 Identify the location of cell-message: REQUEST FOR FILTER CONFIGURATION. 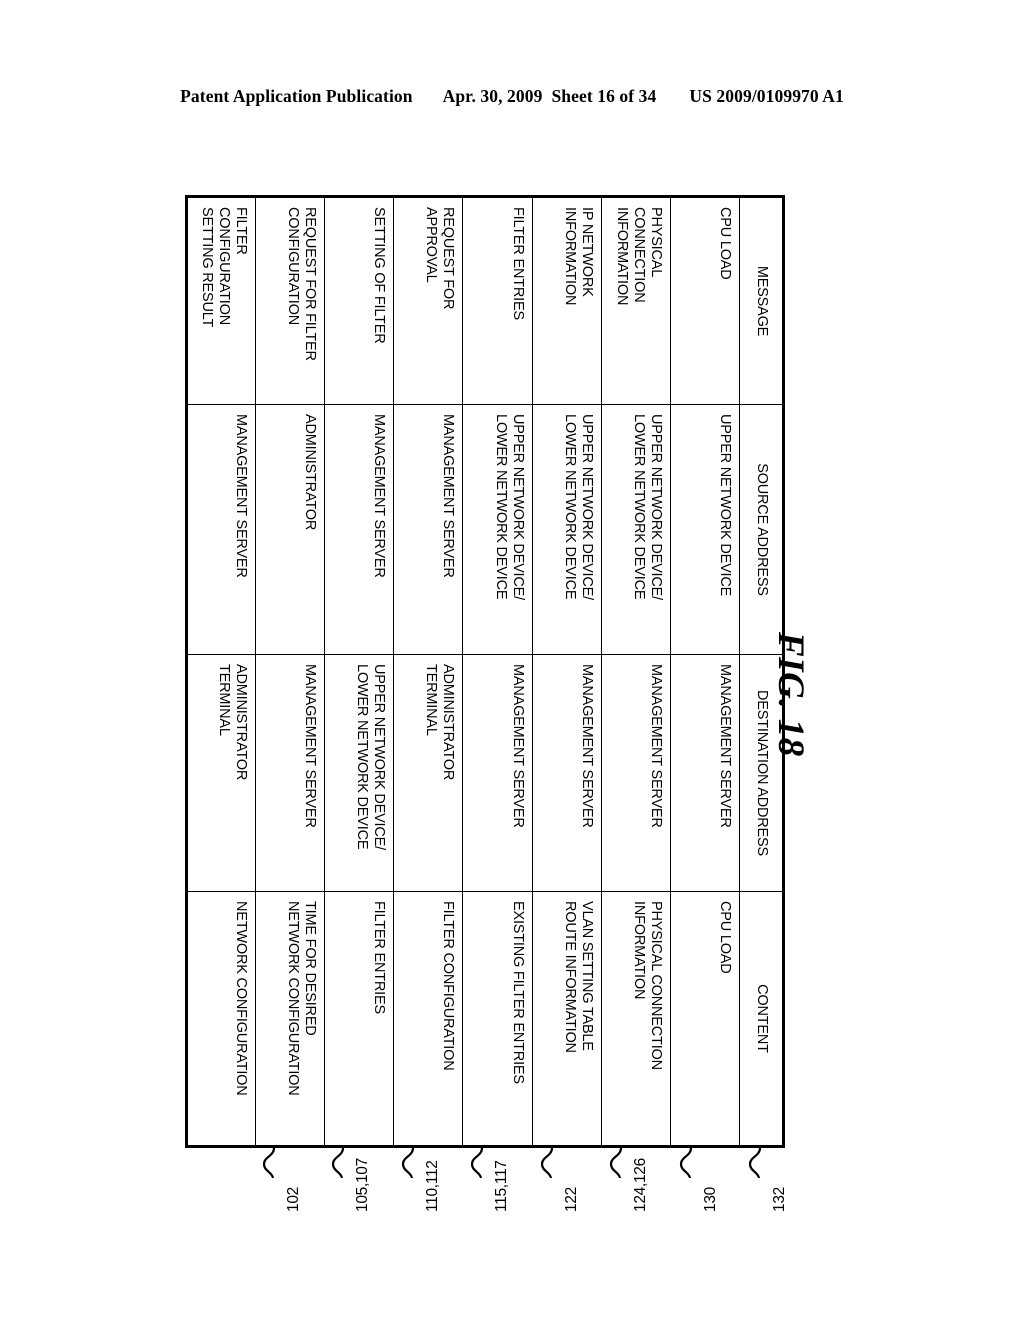
(290, 300).